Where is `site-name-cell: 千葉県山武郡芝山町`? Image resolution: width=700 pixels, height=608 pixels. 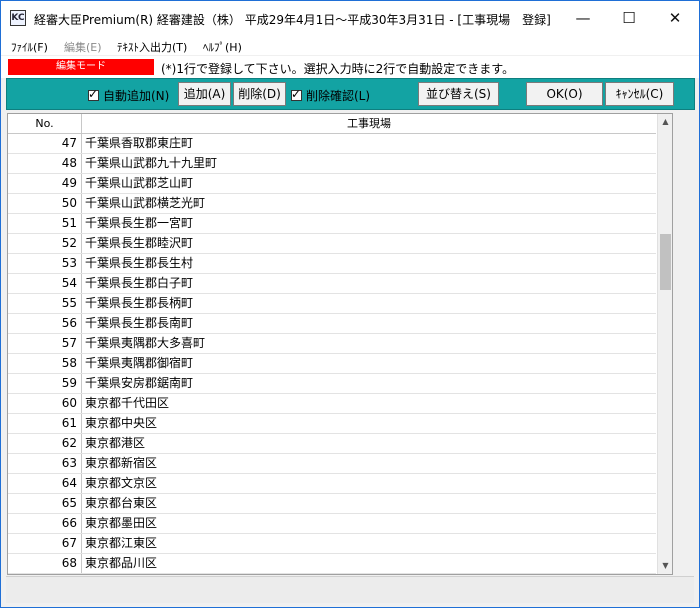 site-name-cell: 千葉県山武郡芝山町 is located at coordinates (139, 183).